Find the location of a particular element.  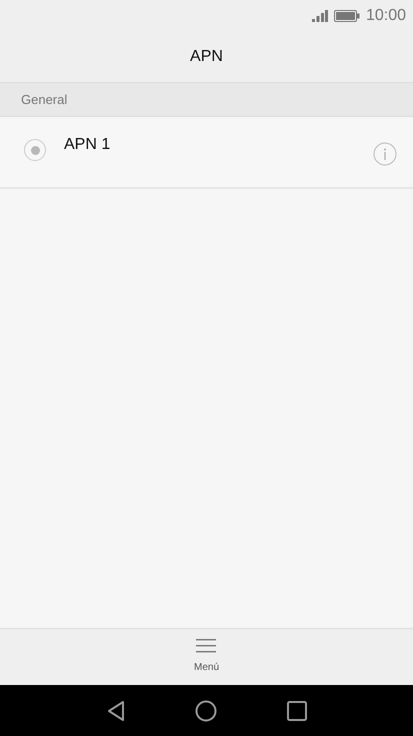

recents-icon is located at coordinates (296, 710).